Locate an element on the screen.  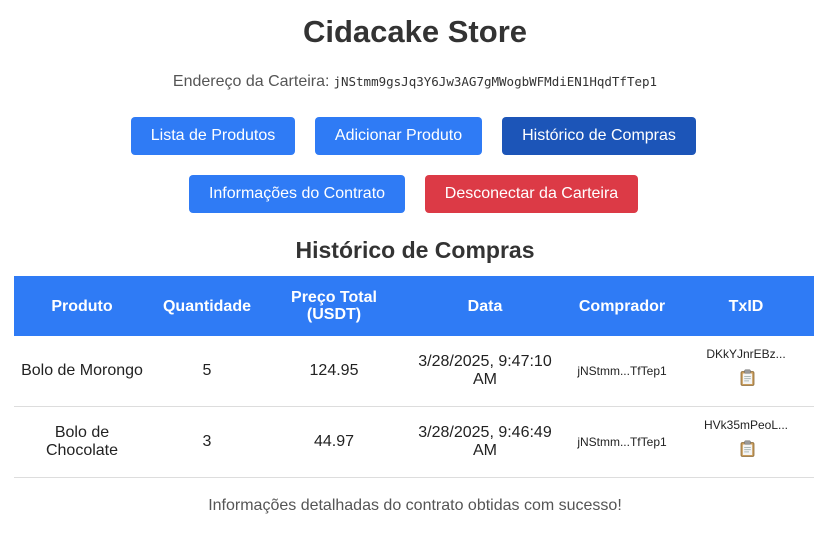
cell-date: 3/28/2025, 9:47:10 AM is located at coordinates (485, 371).